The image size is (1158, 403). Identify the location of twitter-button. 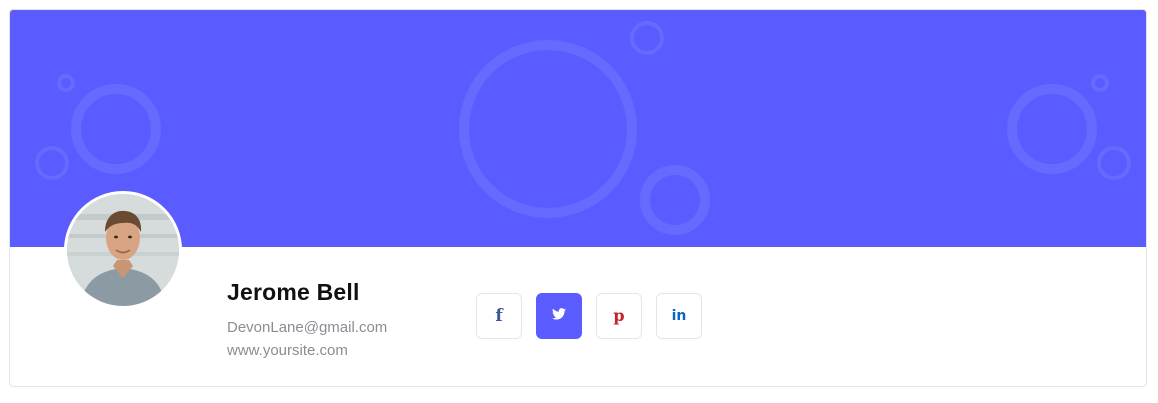
(559, 316).